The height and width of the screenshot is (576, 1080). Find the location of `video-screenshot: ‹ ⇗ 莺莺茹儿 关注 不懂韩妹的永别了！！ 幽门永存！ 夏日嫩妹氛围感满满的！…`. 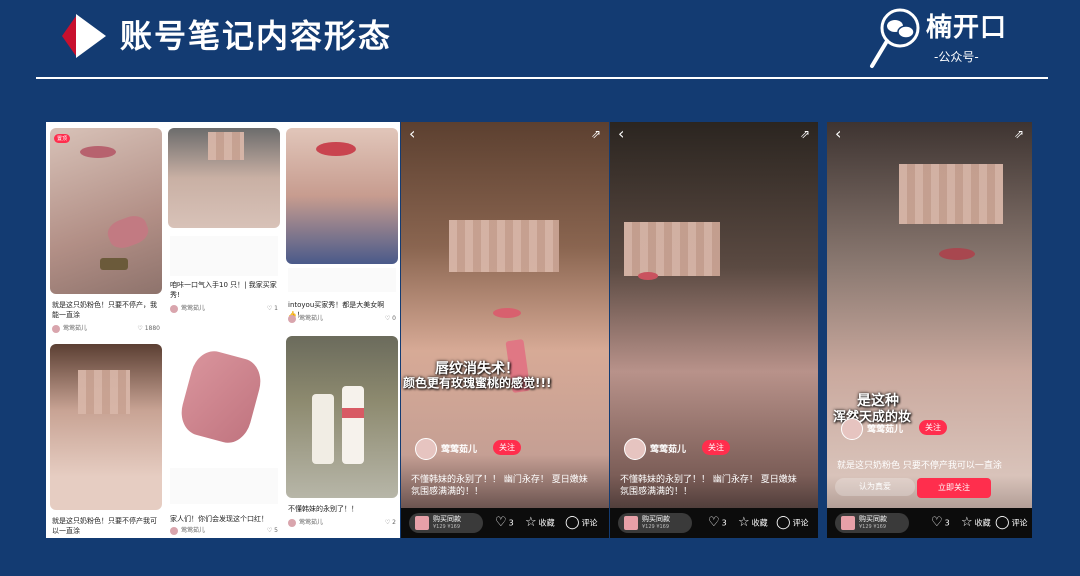

video-screenshot: ‹ ⇗ 莺莺茹儿 关注 不懂韩妹的永别了！！ 幽门永存！ 夏日嫩妹氛围感满满的！… is located at coordinates (714, 330).